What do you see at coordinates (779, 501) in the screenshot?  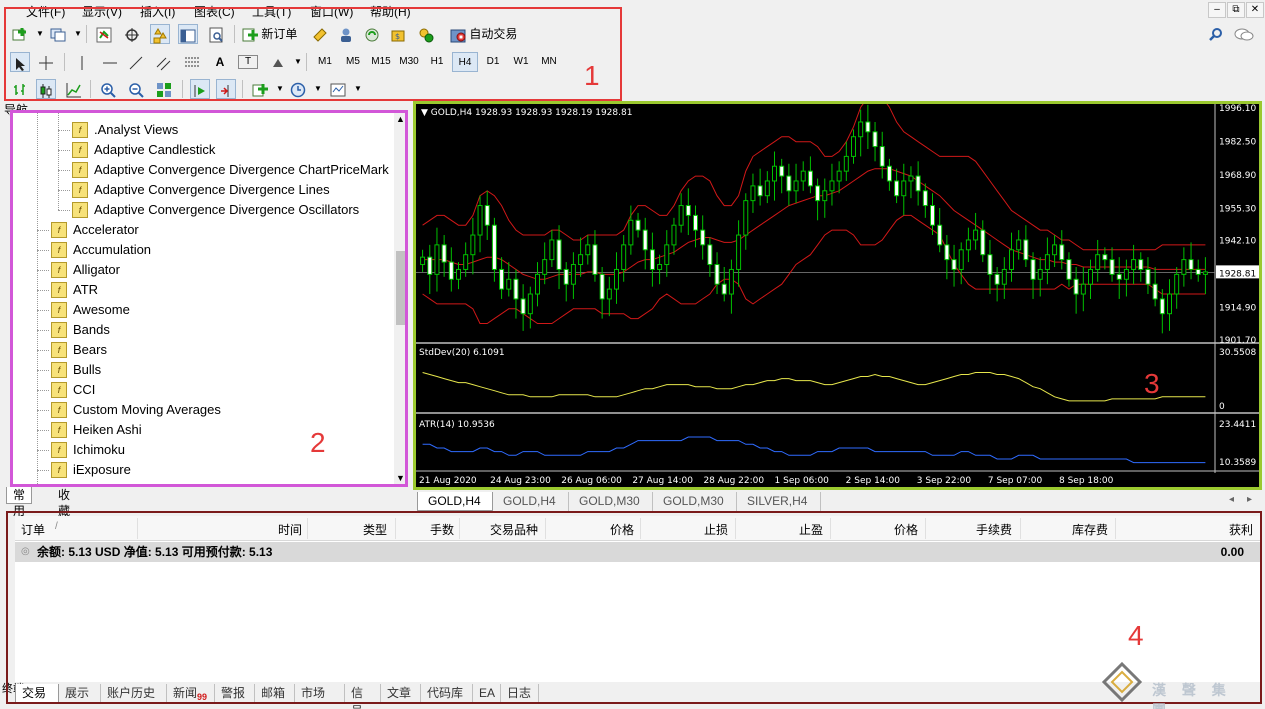 I see `chart-tab: SILVER,H4` at bounding box center [779, 501].